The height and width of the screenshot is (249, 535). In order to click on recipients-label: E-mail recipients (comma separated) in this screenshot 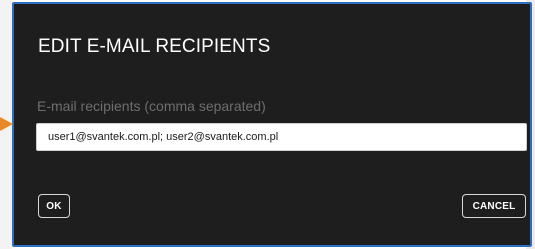, I will do `click(151, 106)`.